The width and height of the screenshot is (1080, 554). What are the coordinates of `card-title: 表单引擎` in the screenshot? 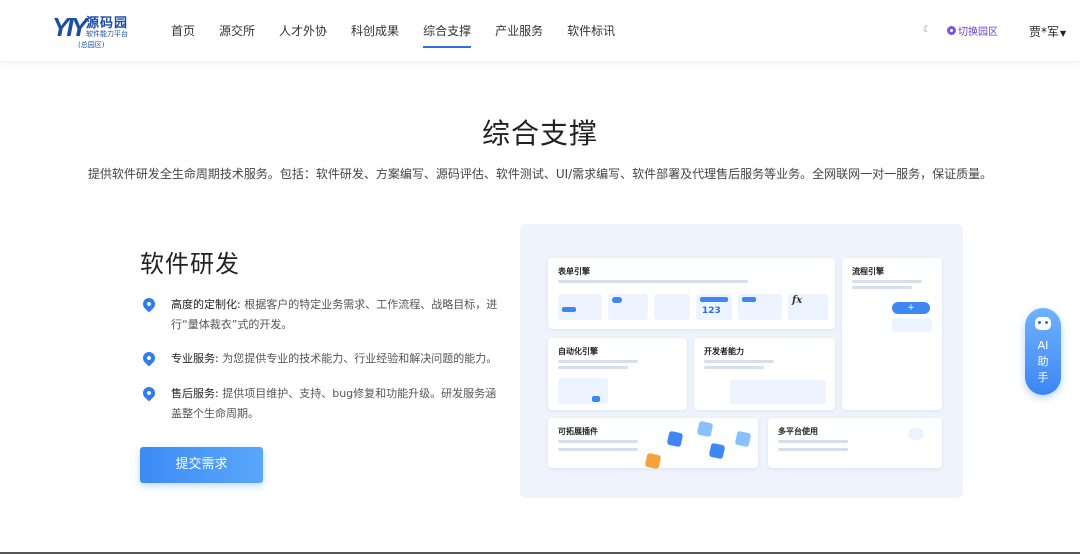 It's located at (574, 271).